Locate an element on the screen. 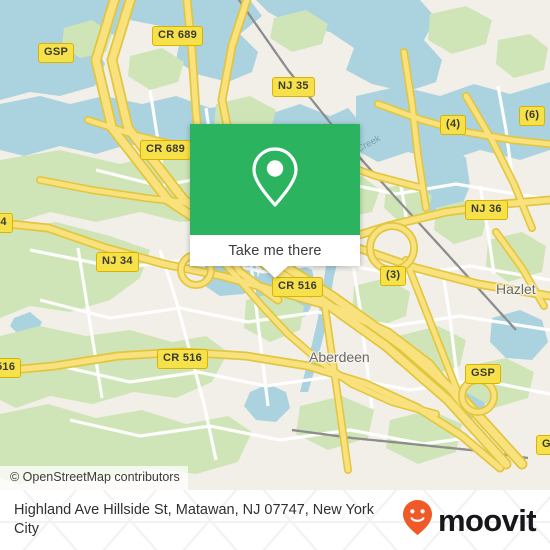 The height and width of the screenshot is (550, 550). road-shield: NJ 36 is located at coordinates (486, 210).